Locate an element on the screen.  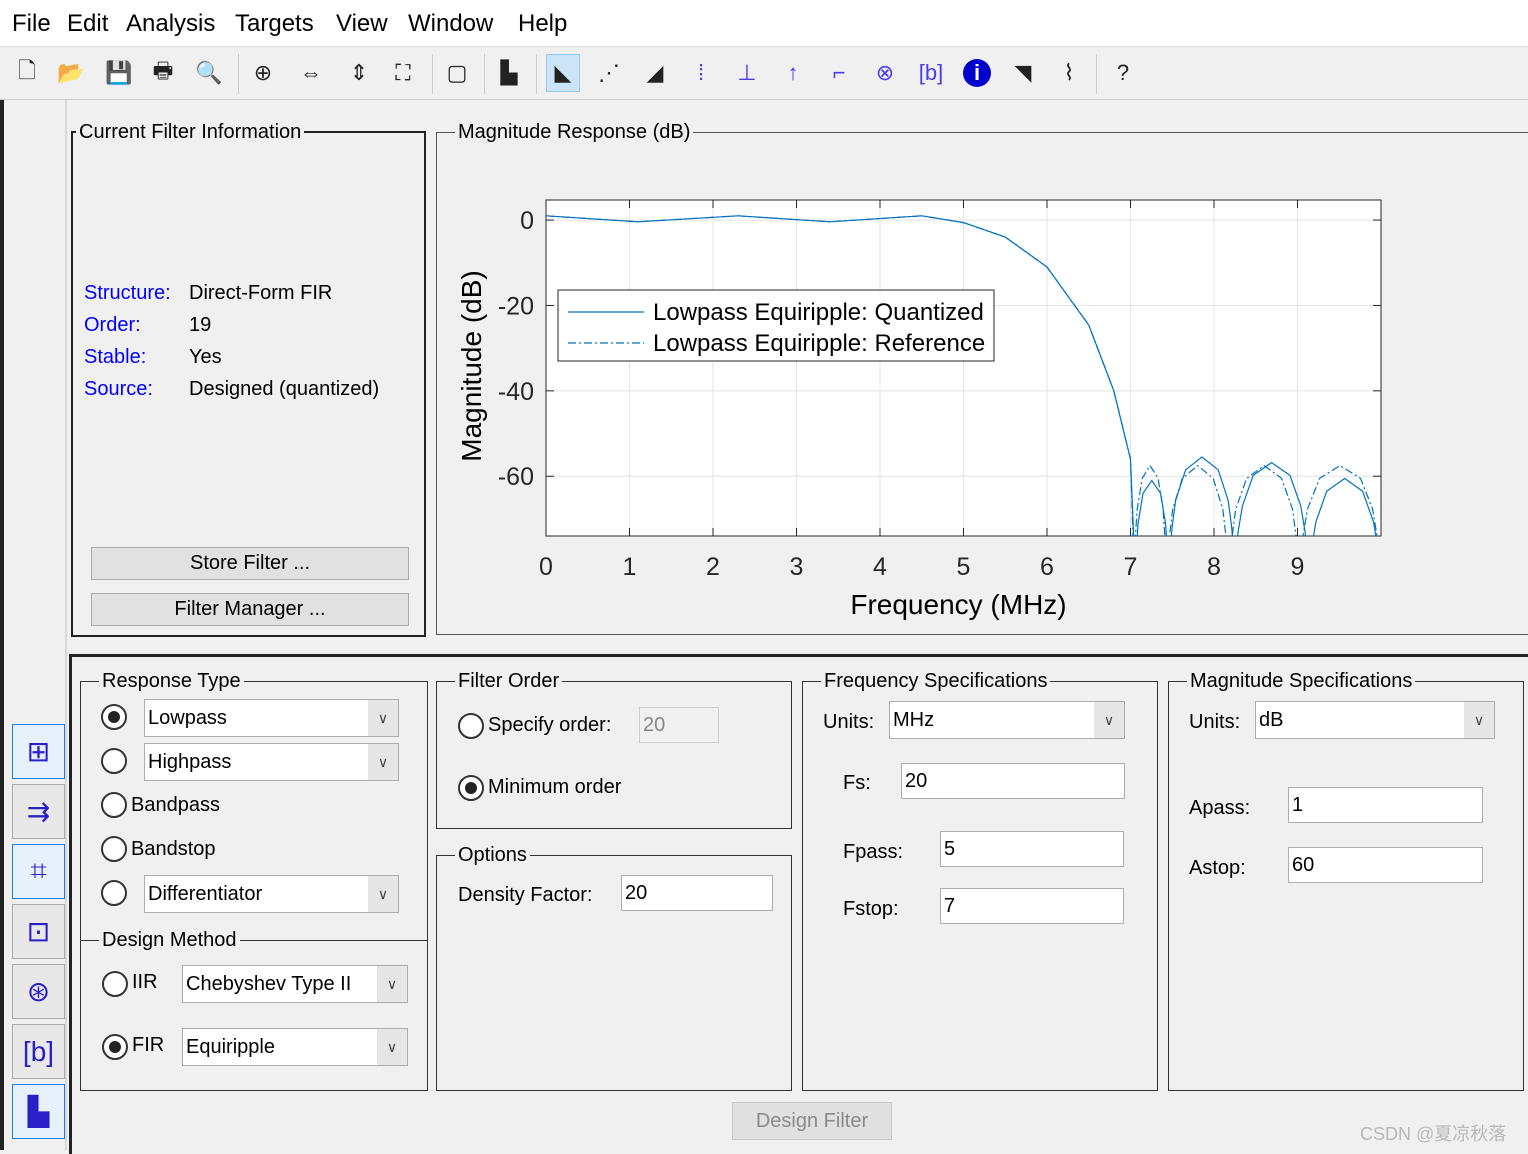
magnitude-phase-button: ◢ is located at coordinates (655, 73).